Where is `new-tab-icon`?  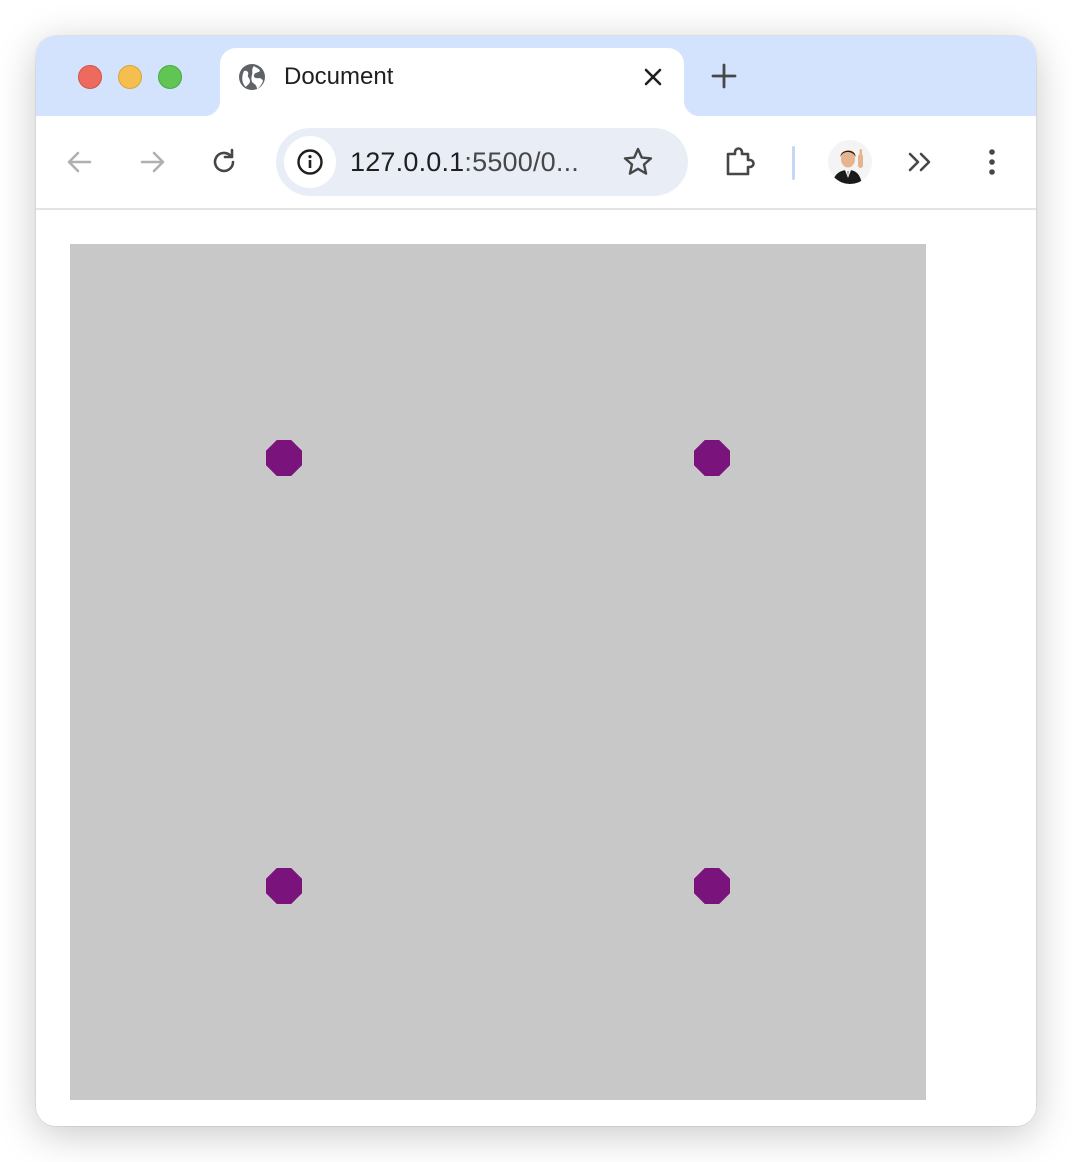 new-tab-icon is located at coordinates (724, 76).